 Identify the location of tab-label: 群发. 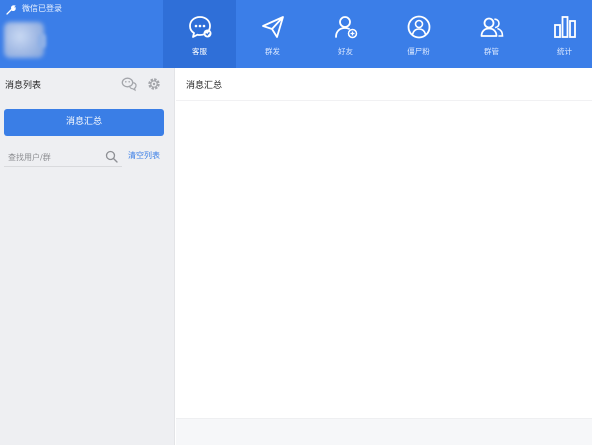
(272, 51).